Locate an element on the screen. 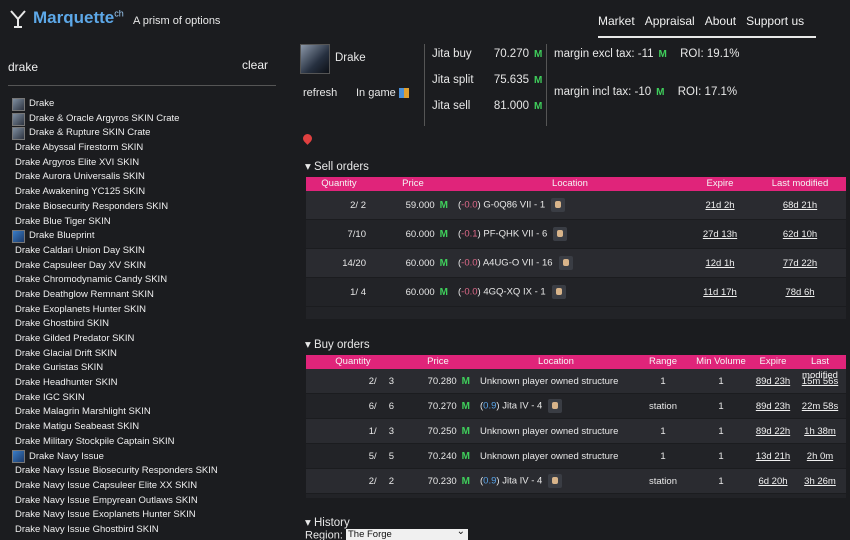 The height and width of the screenshot is (540, 850). divider is located at coordinates (546, 85).